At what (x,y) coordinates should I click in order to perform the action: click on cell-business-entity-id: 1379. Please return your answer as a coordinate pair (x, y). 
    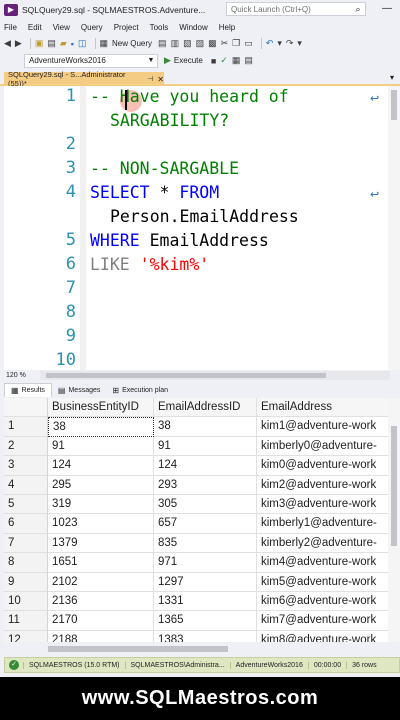
    Looking at the image, I should click on (101, 543).